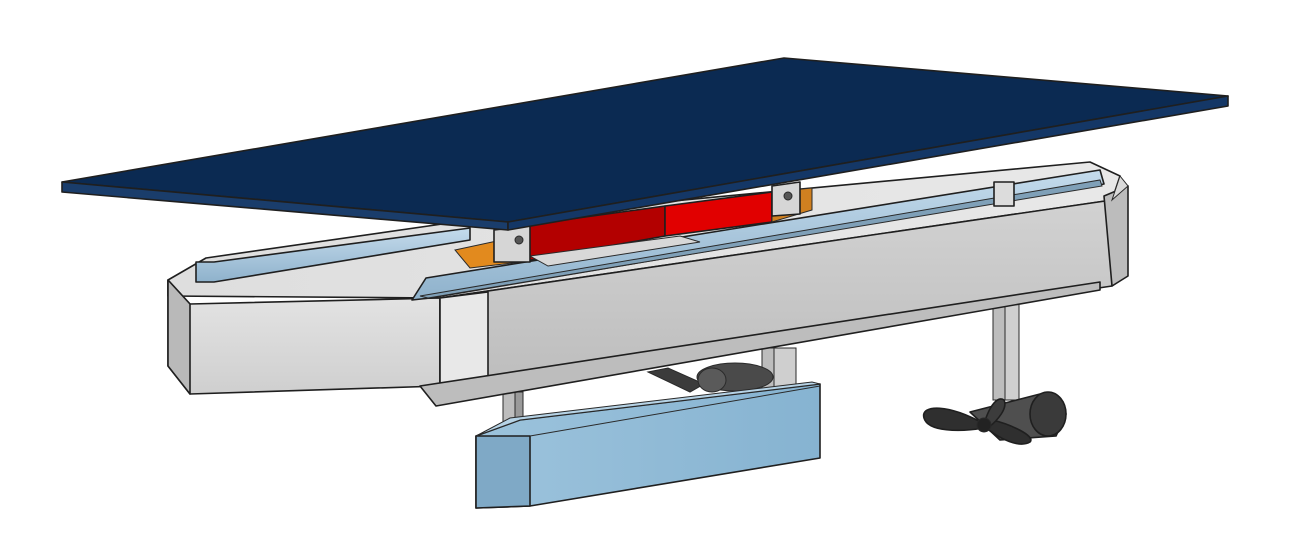 Image resolution: width=1296 pixels, height=556 pixels. I want to click on motor-pod, so click(710, 377).